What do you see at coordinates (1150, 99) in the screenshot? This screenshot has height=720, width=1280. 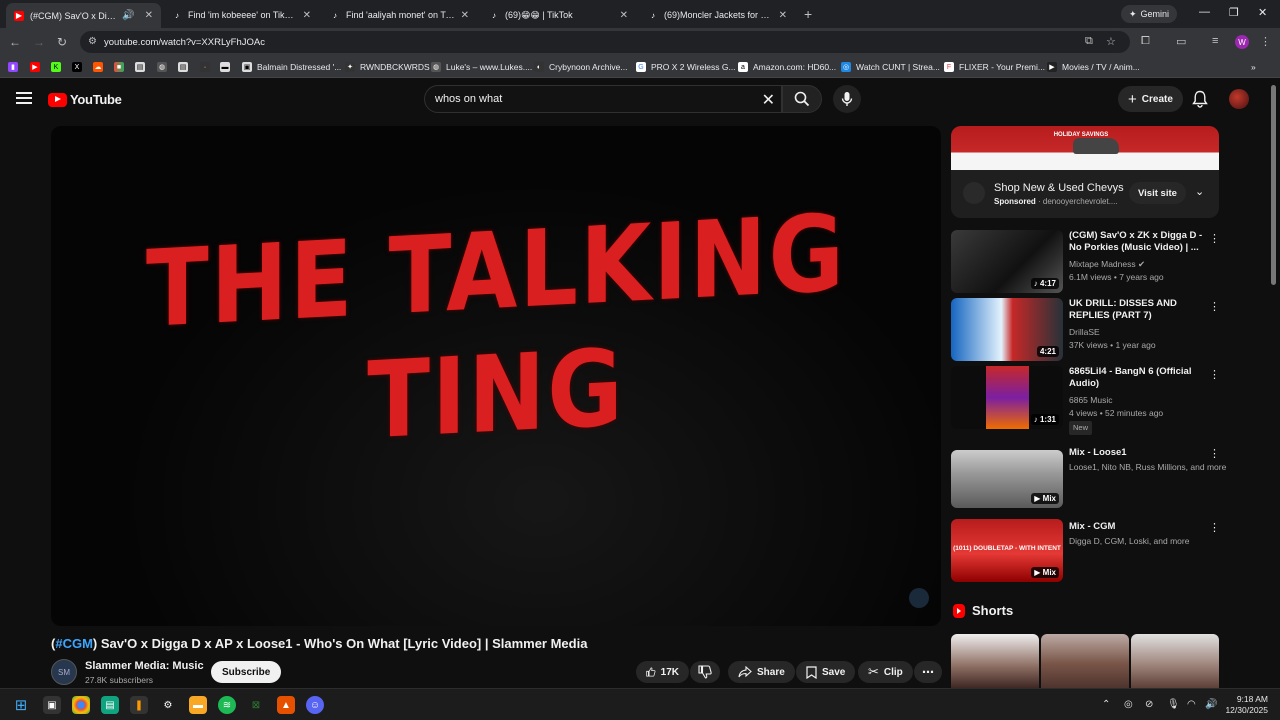 I see `create-button: + Create` at bounding box center [1150, 99].